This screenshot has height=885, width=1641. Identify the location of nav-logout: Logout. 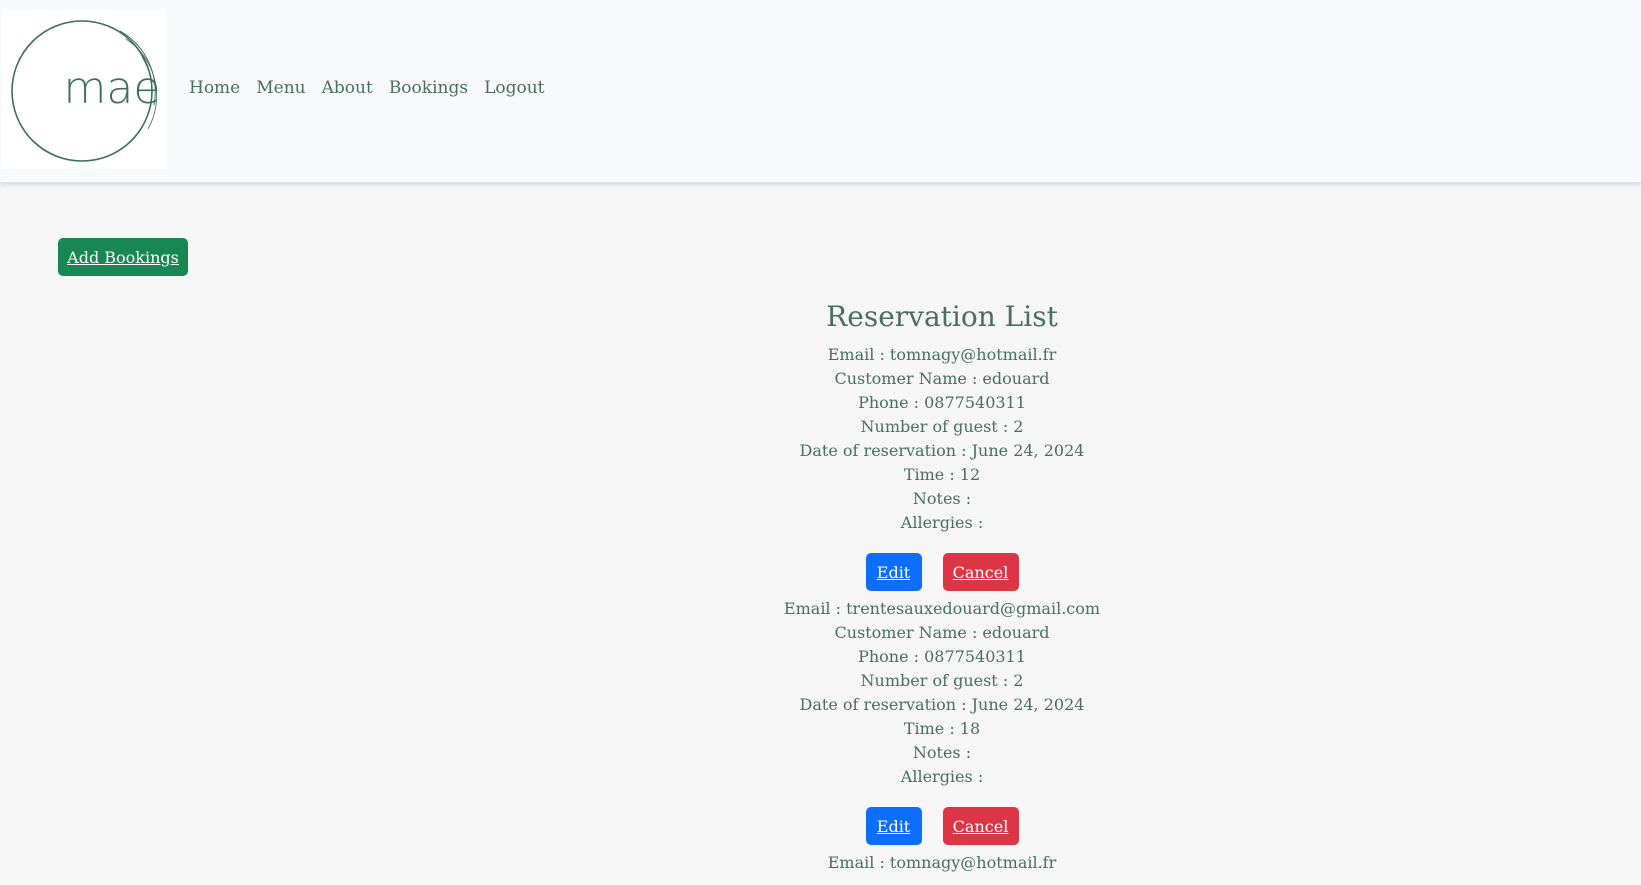
(514, 88).